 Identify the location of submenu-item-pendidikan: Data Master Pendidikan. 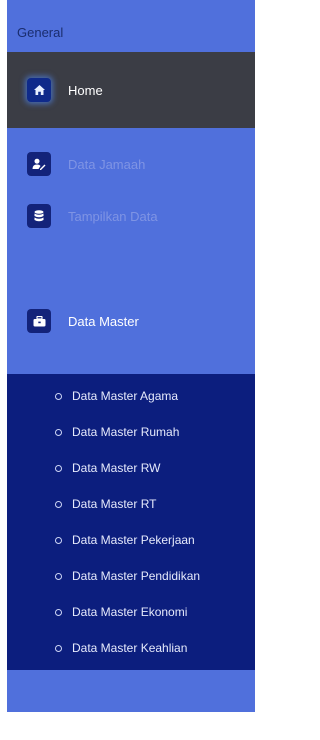
(131, 576).